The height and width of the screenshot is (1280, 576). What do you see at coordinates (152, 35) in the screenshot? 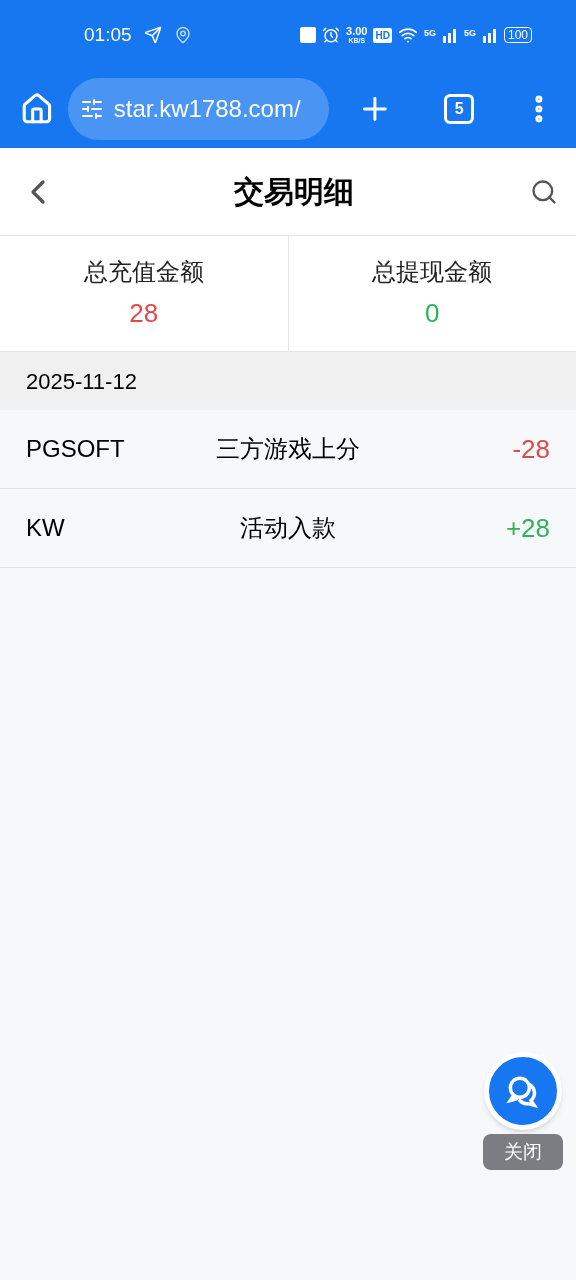
I see `plane-icon` at bounding box center [152, 35].